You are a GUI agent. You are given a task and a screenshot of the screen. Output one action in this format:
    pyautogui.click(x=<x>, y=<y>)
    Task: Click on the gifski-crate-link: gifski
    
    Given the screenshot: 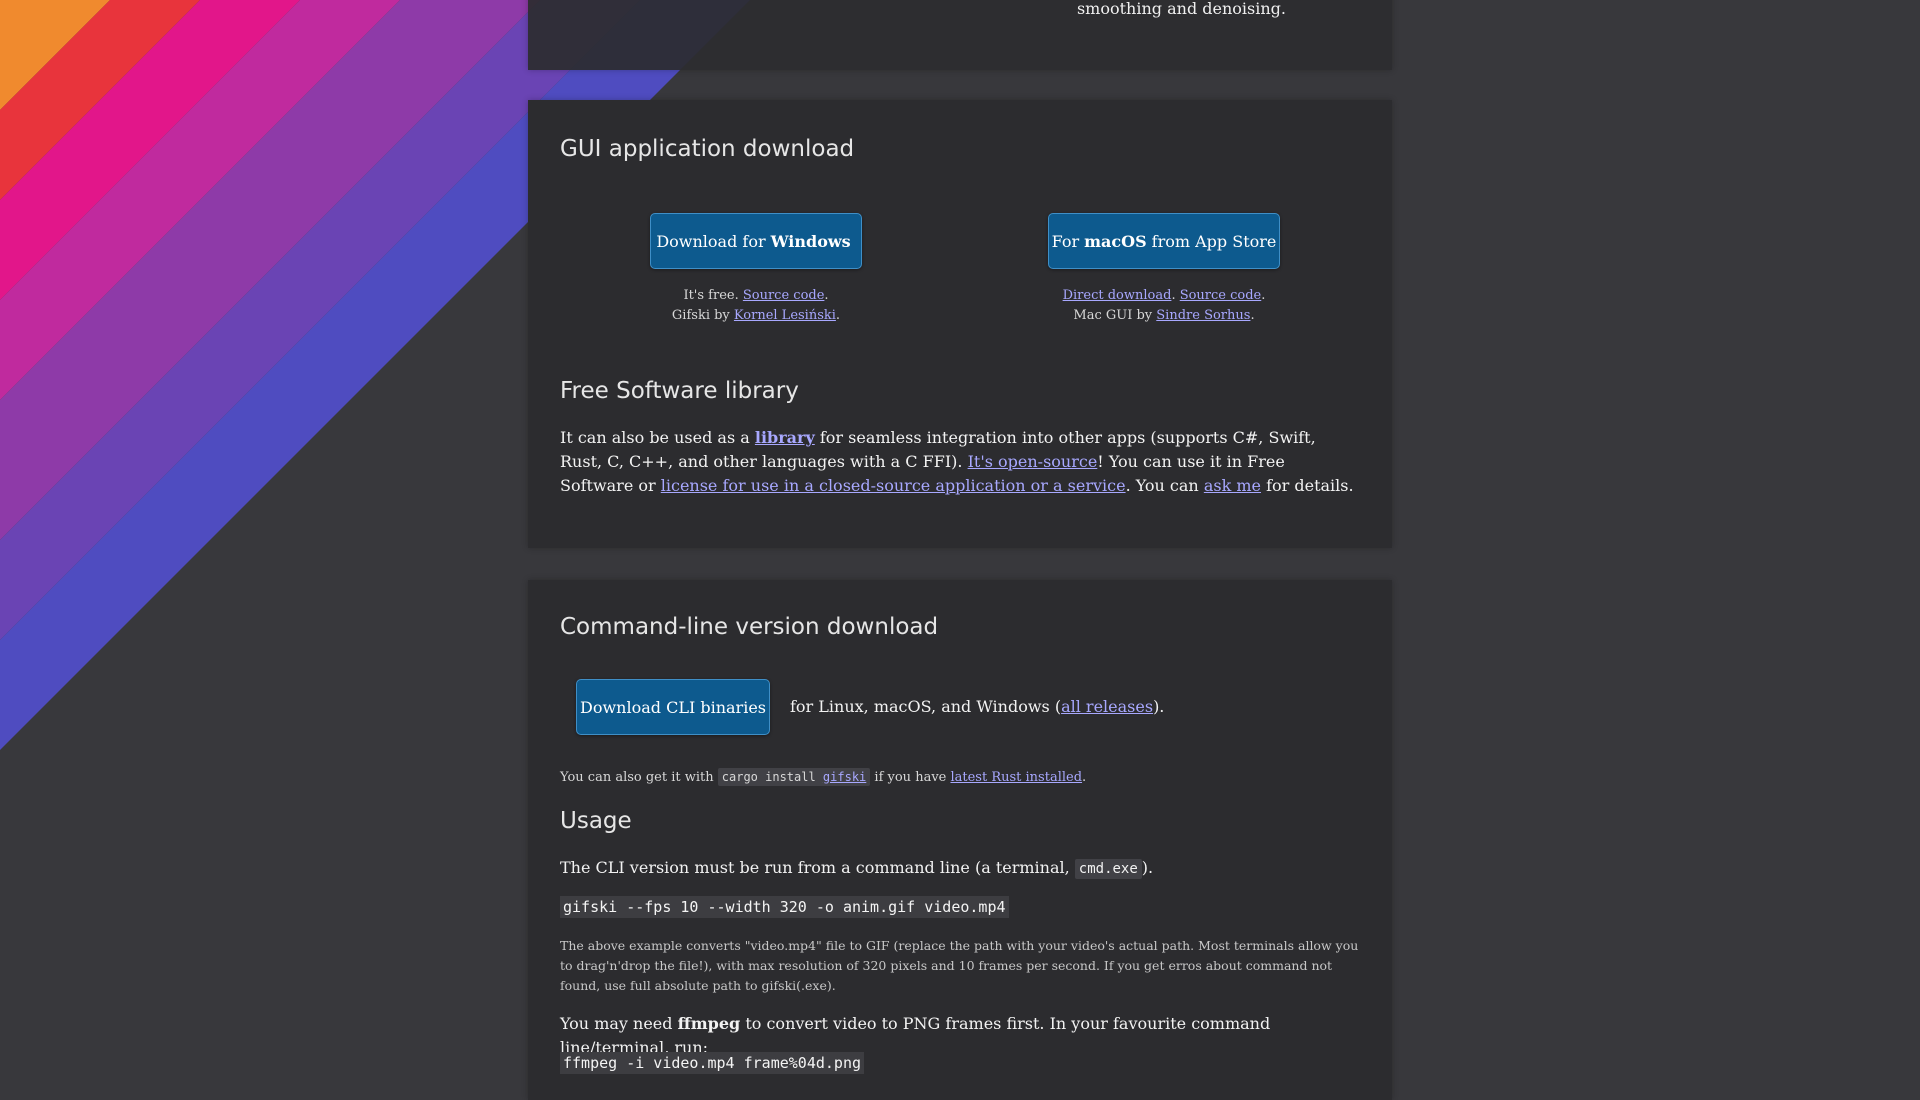 What is the action you would take?
    pyautogui.click(x=844, y=777)
    